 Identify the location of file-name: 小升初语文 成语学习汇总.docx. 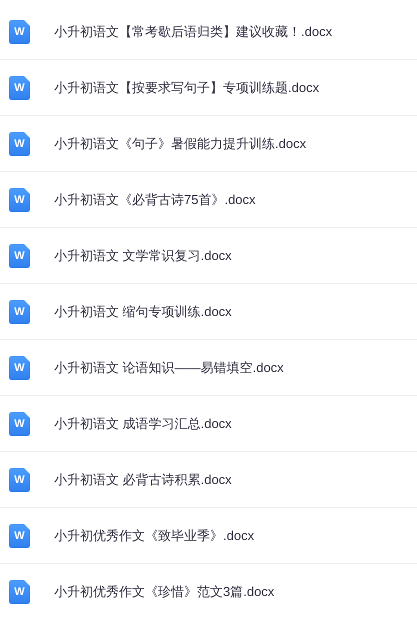
(143, 424).